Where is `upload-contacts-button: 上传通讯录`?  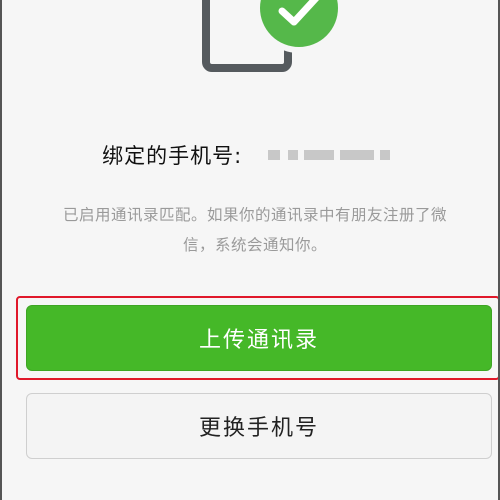 upload-contacts-button: 上传通讯录 is located at coordinates (259, 338).